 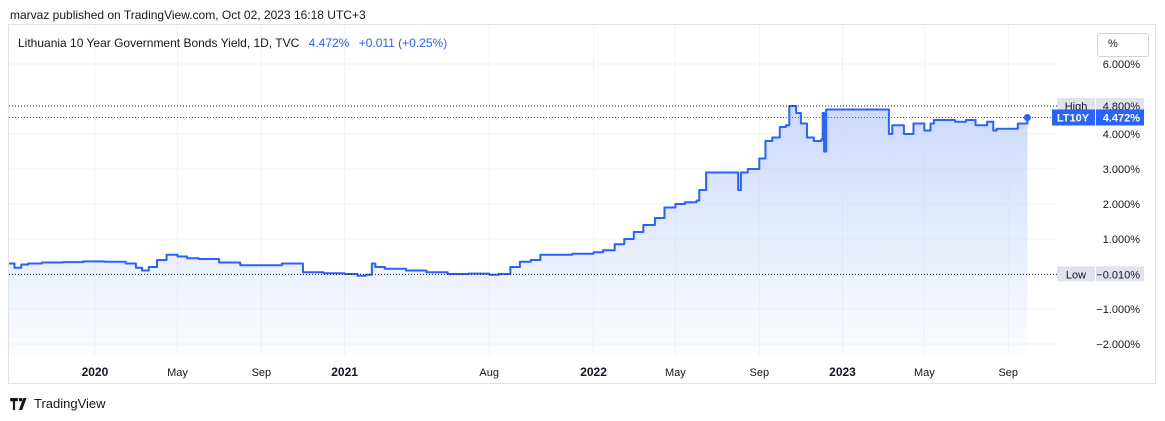 I want to click on tradingview-footer: TradingView, so click(x=58, y=403).